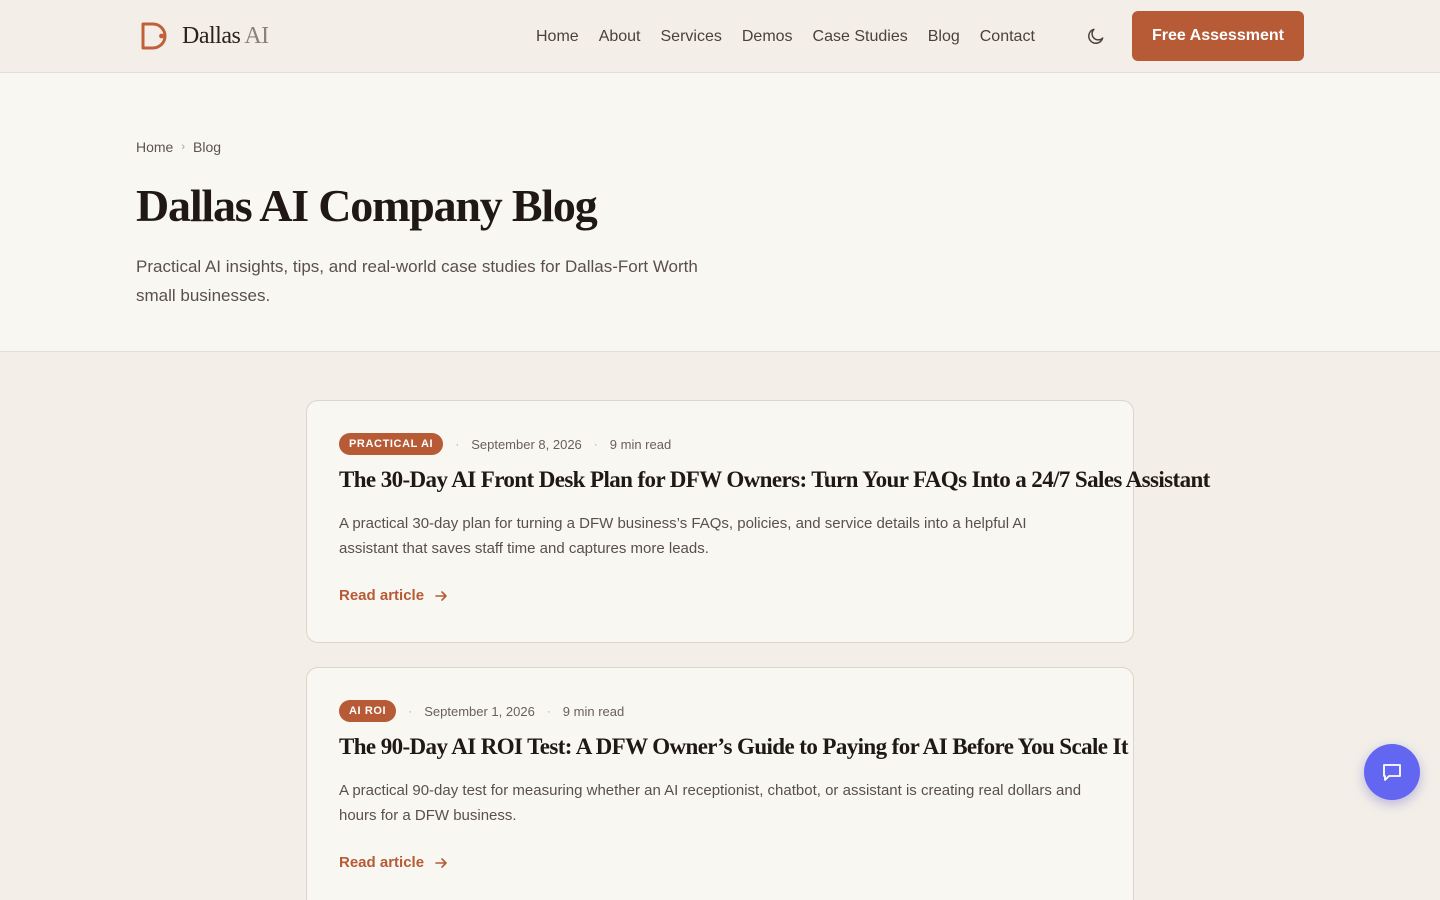 The height and width of the screenshot is (900, 1440). Describe the element at coordinates (620, 37) in the screenshot. I see `nav-about: About` at that location.